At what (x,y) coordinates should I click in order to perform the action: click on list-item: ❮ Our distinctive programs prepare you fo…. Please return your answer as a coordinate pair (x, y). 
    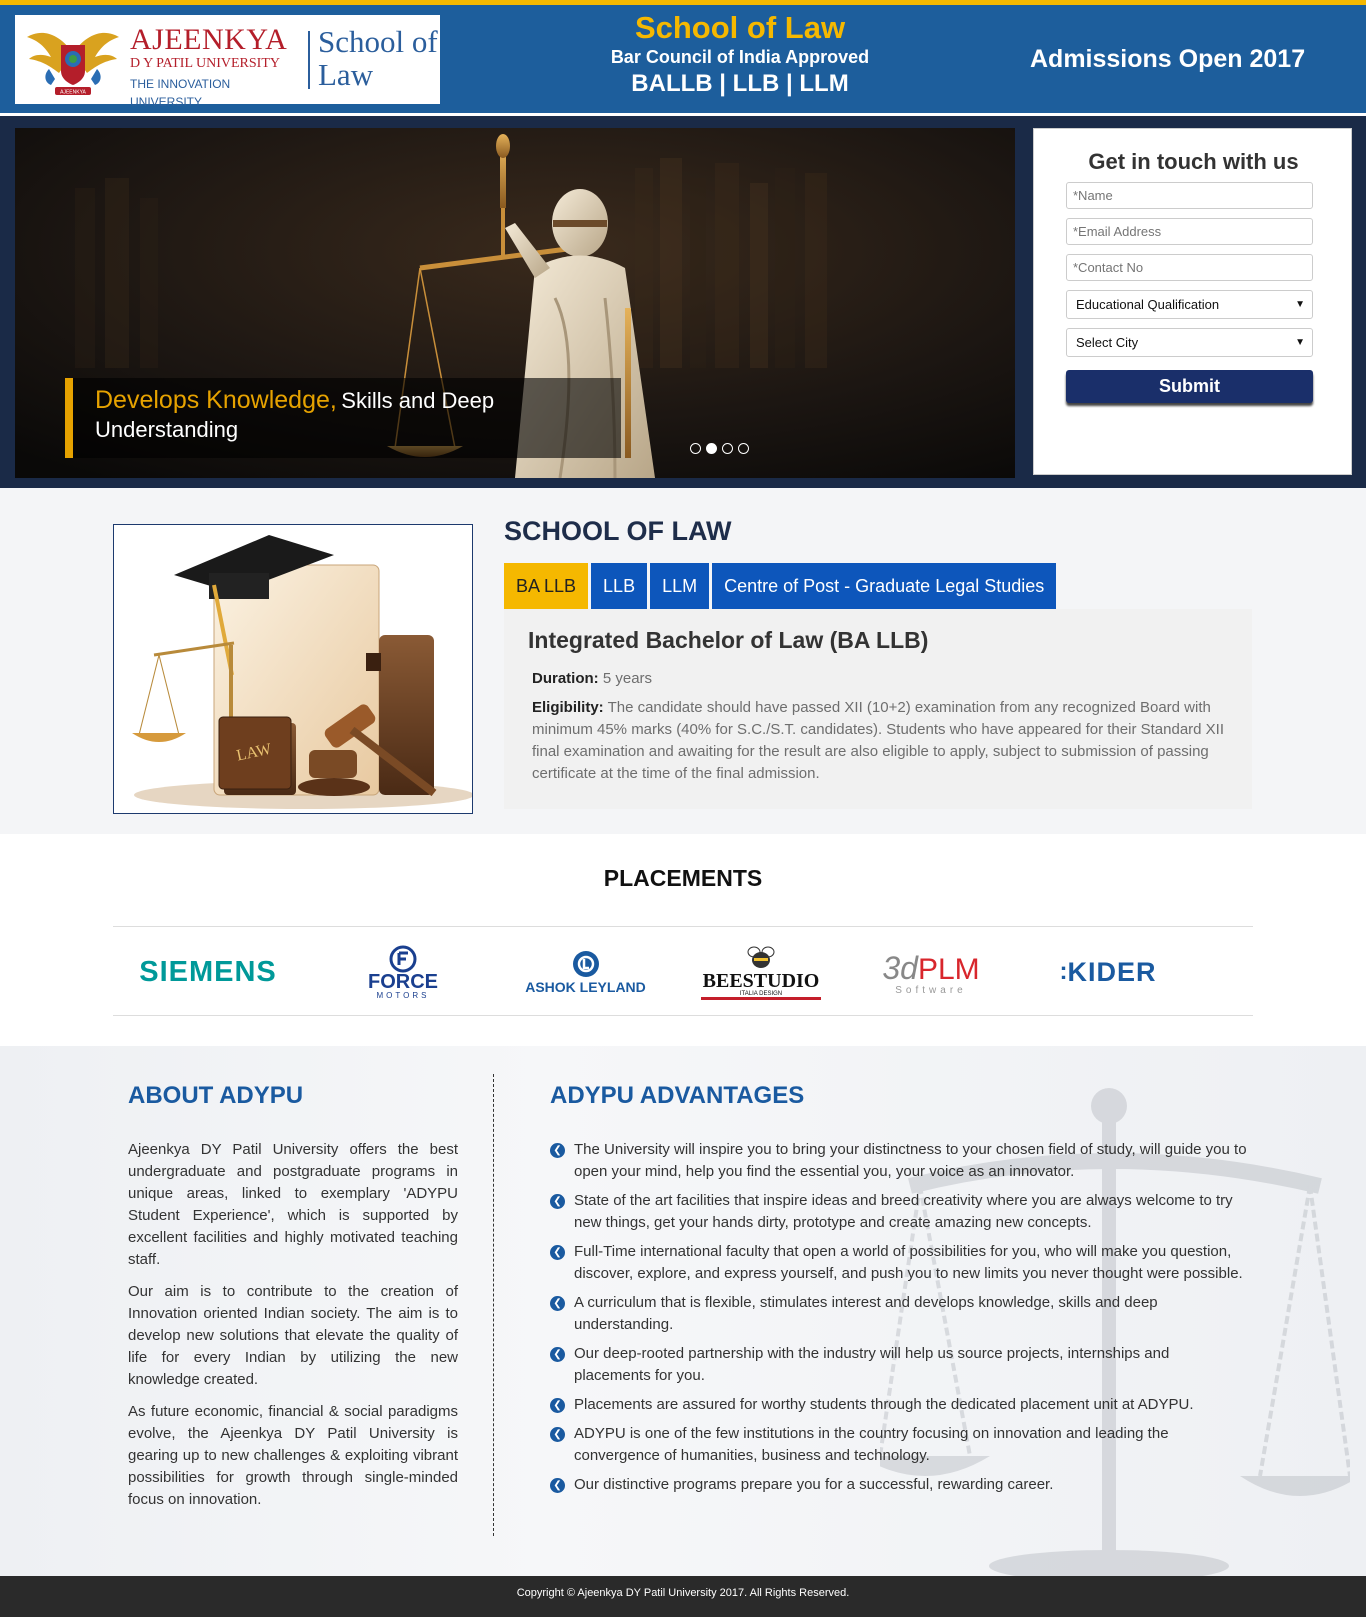
    Looking at the image, I should click on (900, 1485).